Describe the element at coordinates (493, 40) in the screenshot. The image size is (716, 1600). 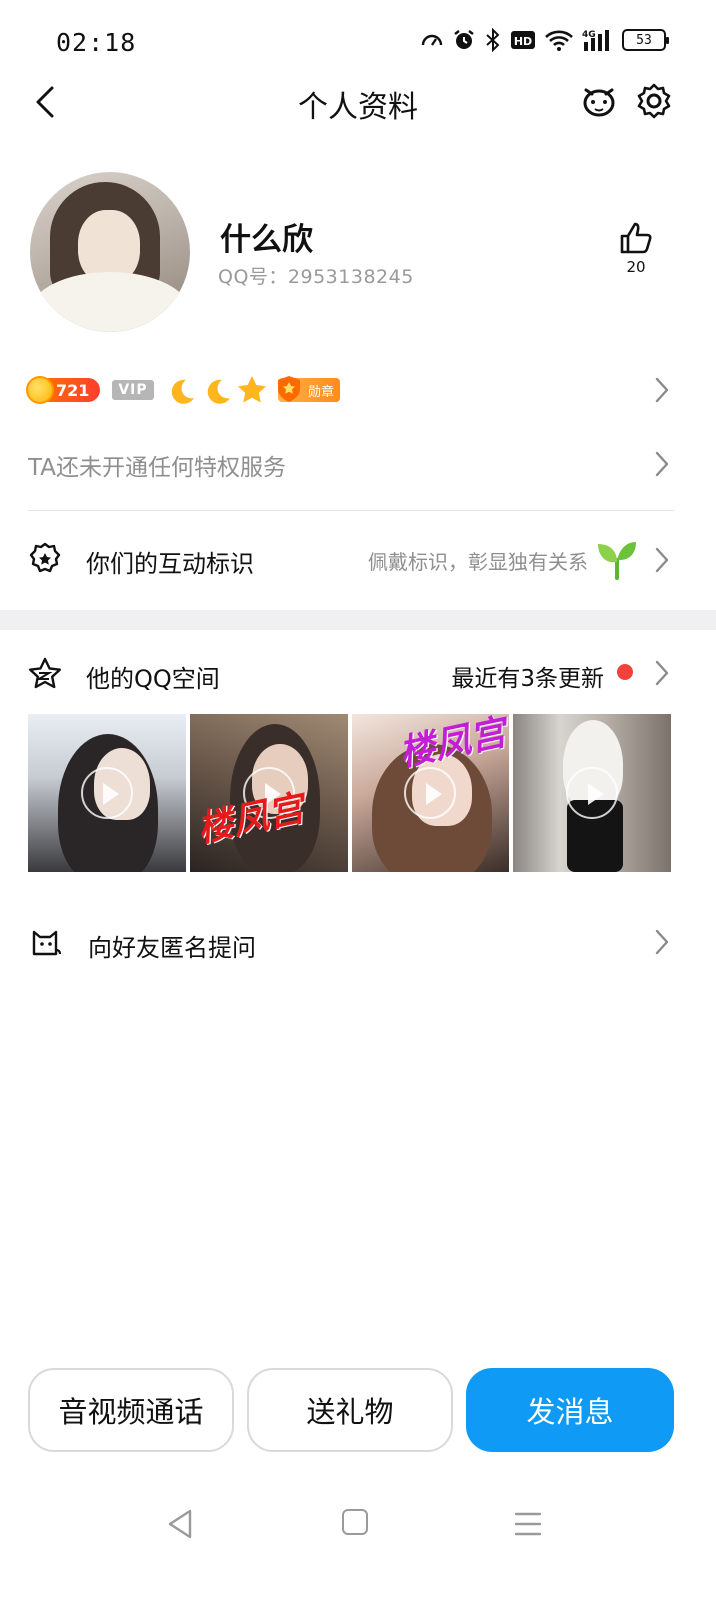
I see `bluetooth-icon` at that location.